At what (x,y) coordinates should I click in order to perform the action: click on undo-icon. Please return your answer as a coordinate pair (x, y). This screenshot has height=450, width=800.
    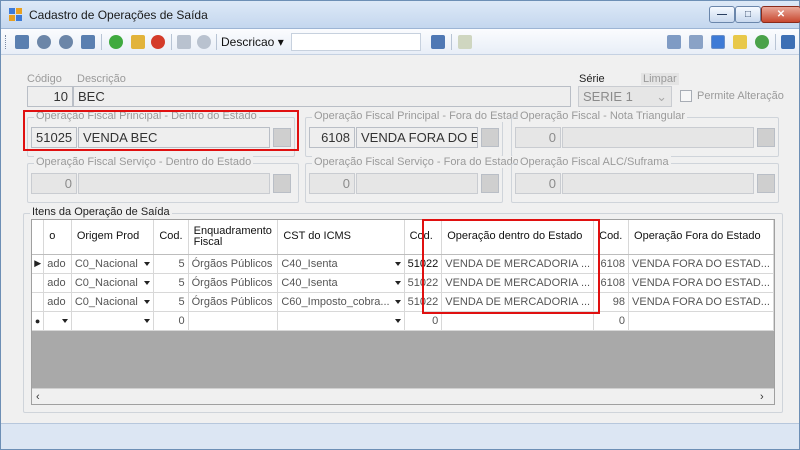
    Looking at the image, I should click on (204, 42).